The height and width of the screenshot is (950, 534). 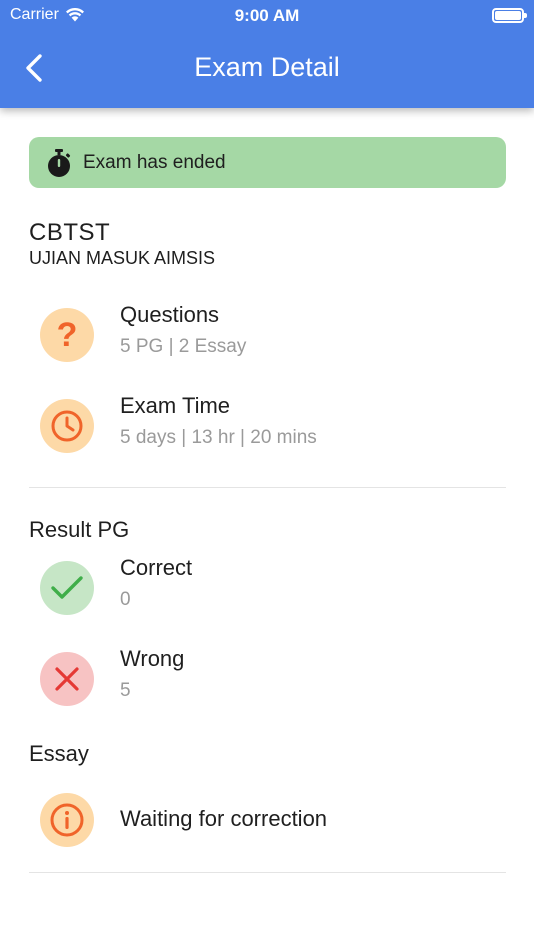 What do you see at coordinates (270, 333) in the screenshot?
I see `questions-item: ? Questions 5 PG | 2 Essay` at bounding box center [270, 333].